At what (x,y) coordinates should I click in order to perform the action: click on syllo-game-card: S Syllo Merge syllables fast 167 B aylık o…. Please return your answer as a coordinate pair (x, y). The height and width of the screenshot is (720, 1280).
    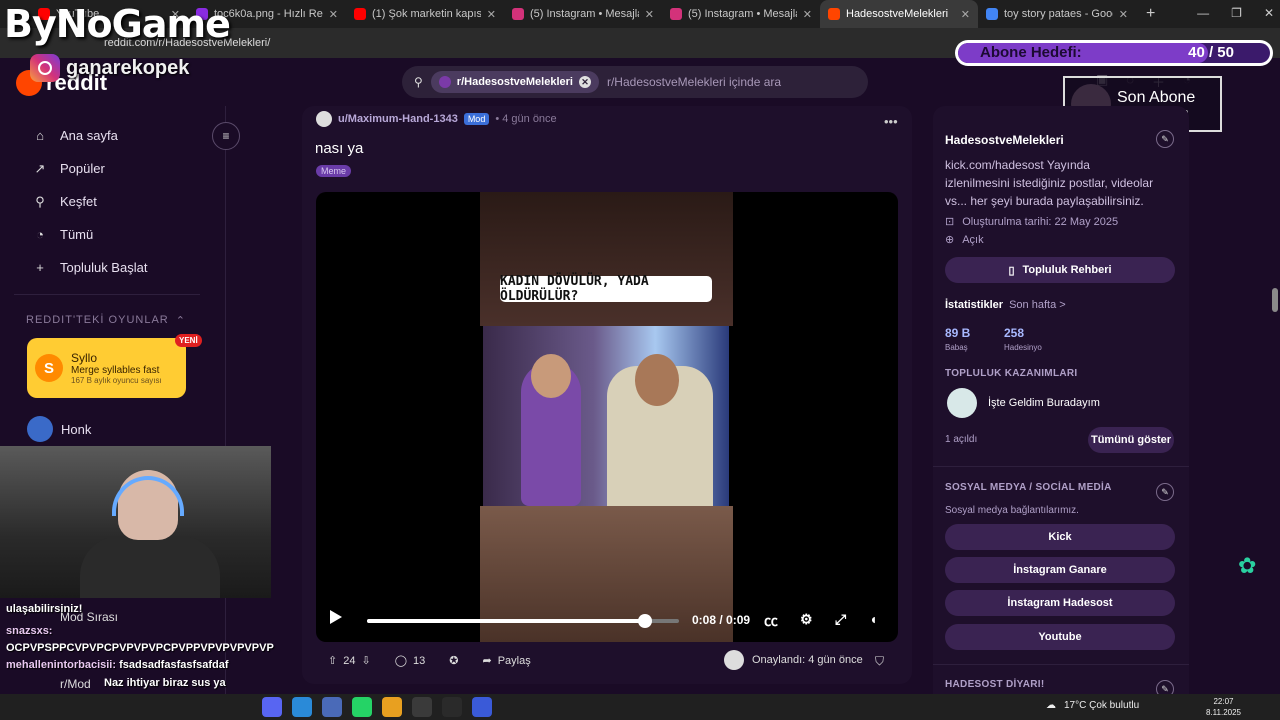
    Looking at the image, I should click on (106, 368).